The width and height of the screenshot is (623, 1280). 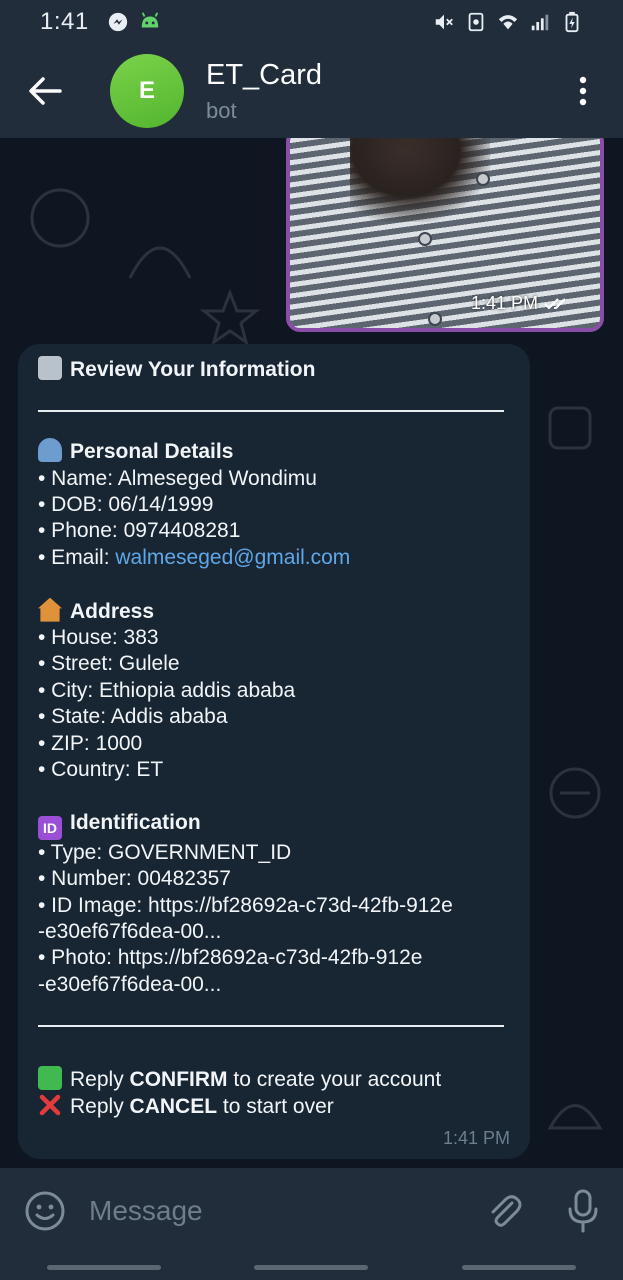 I want to click on type-line: • Type: GOVERNMENT_ID, so click(x=165, y=852).